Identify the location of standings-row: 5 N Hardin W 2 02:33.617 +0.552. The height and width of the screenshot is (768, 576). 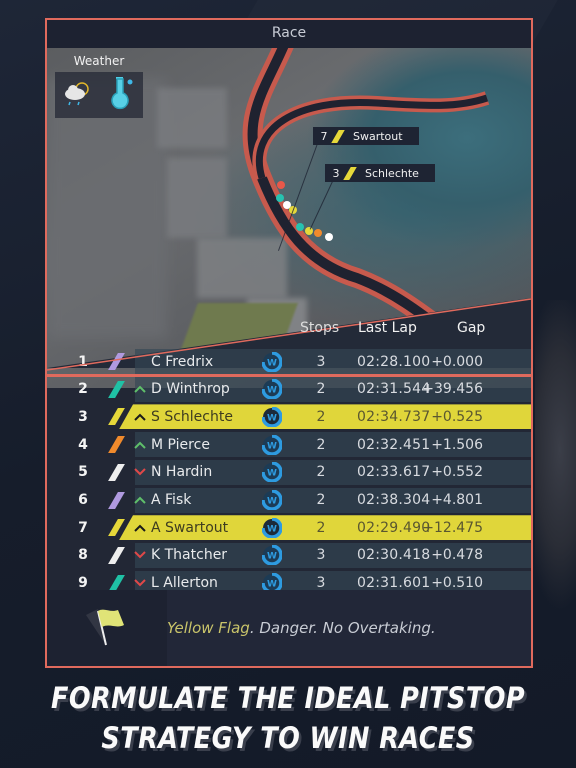
(289, 472).